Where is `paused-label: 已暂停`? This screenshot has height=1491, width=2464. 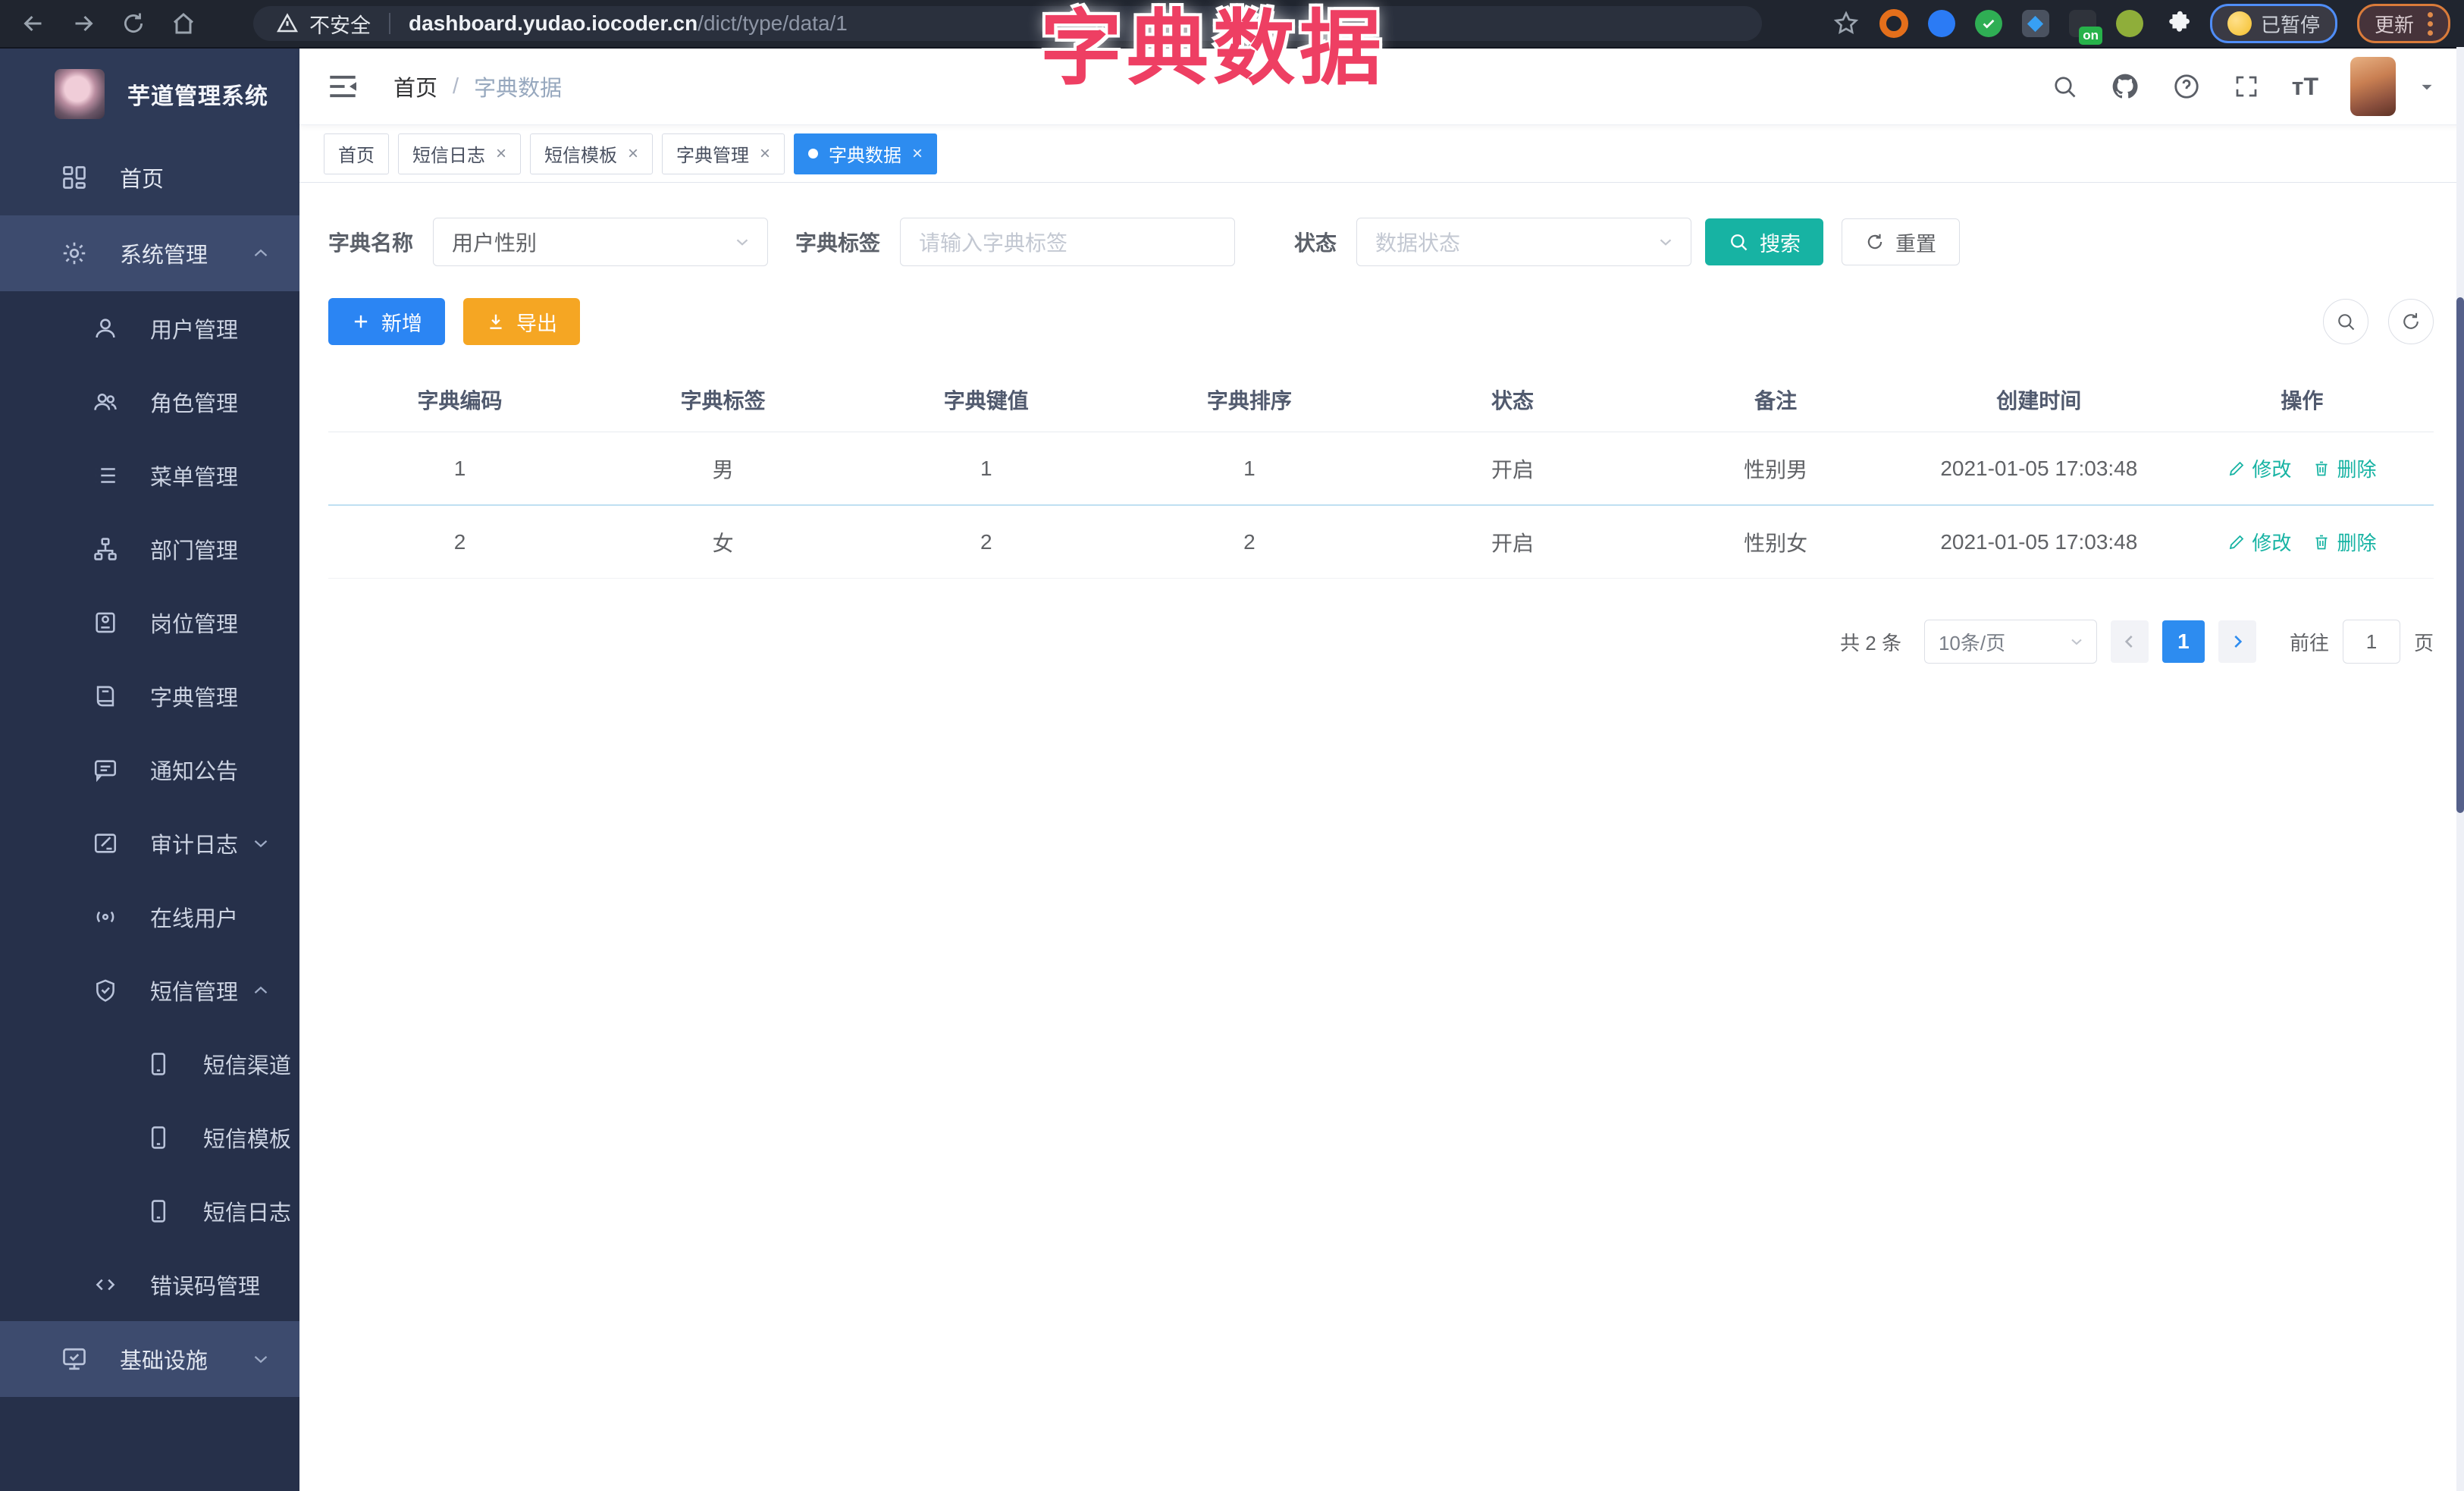 paused-label: 已暂停 is located at coordinates (2290, 24).